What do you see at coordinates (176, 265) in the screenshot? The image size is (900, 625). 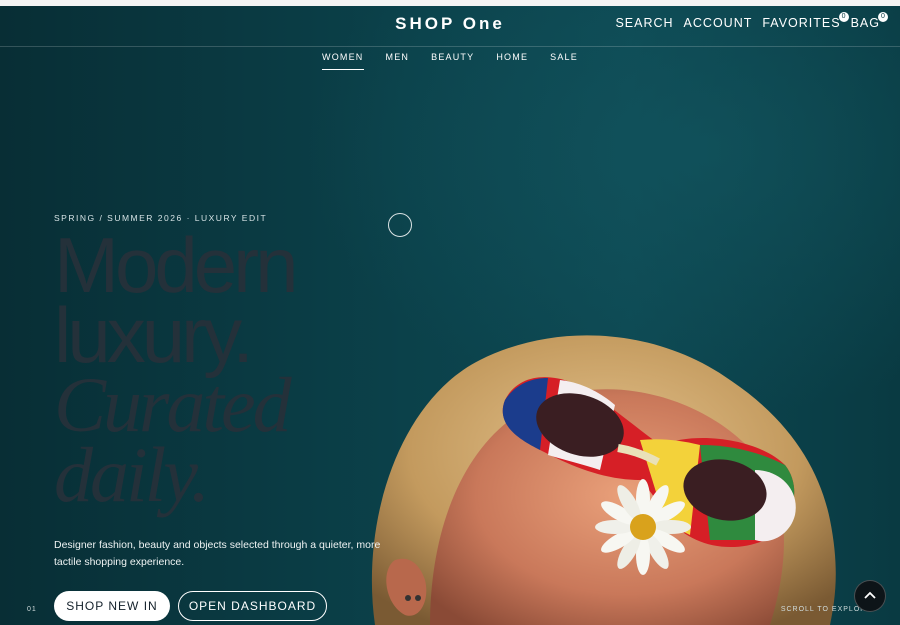 I see `headline-line-1: Modern` at bounding box center [176, 265].